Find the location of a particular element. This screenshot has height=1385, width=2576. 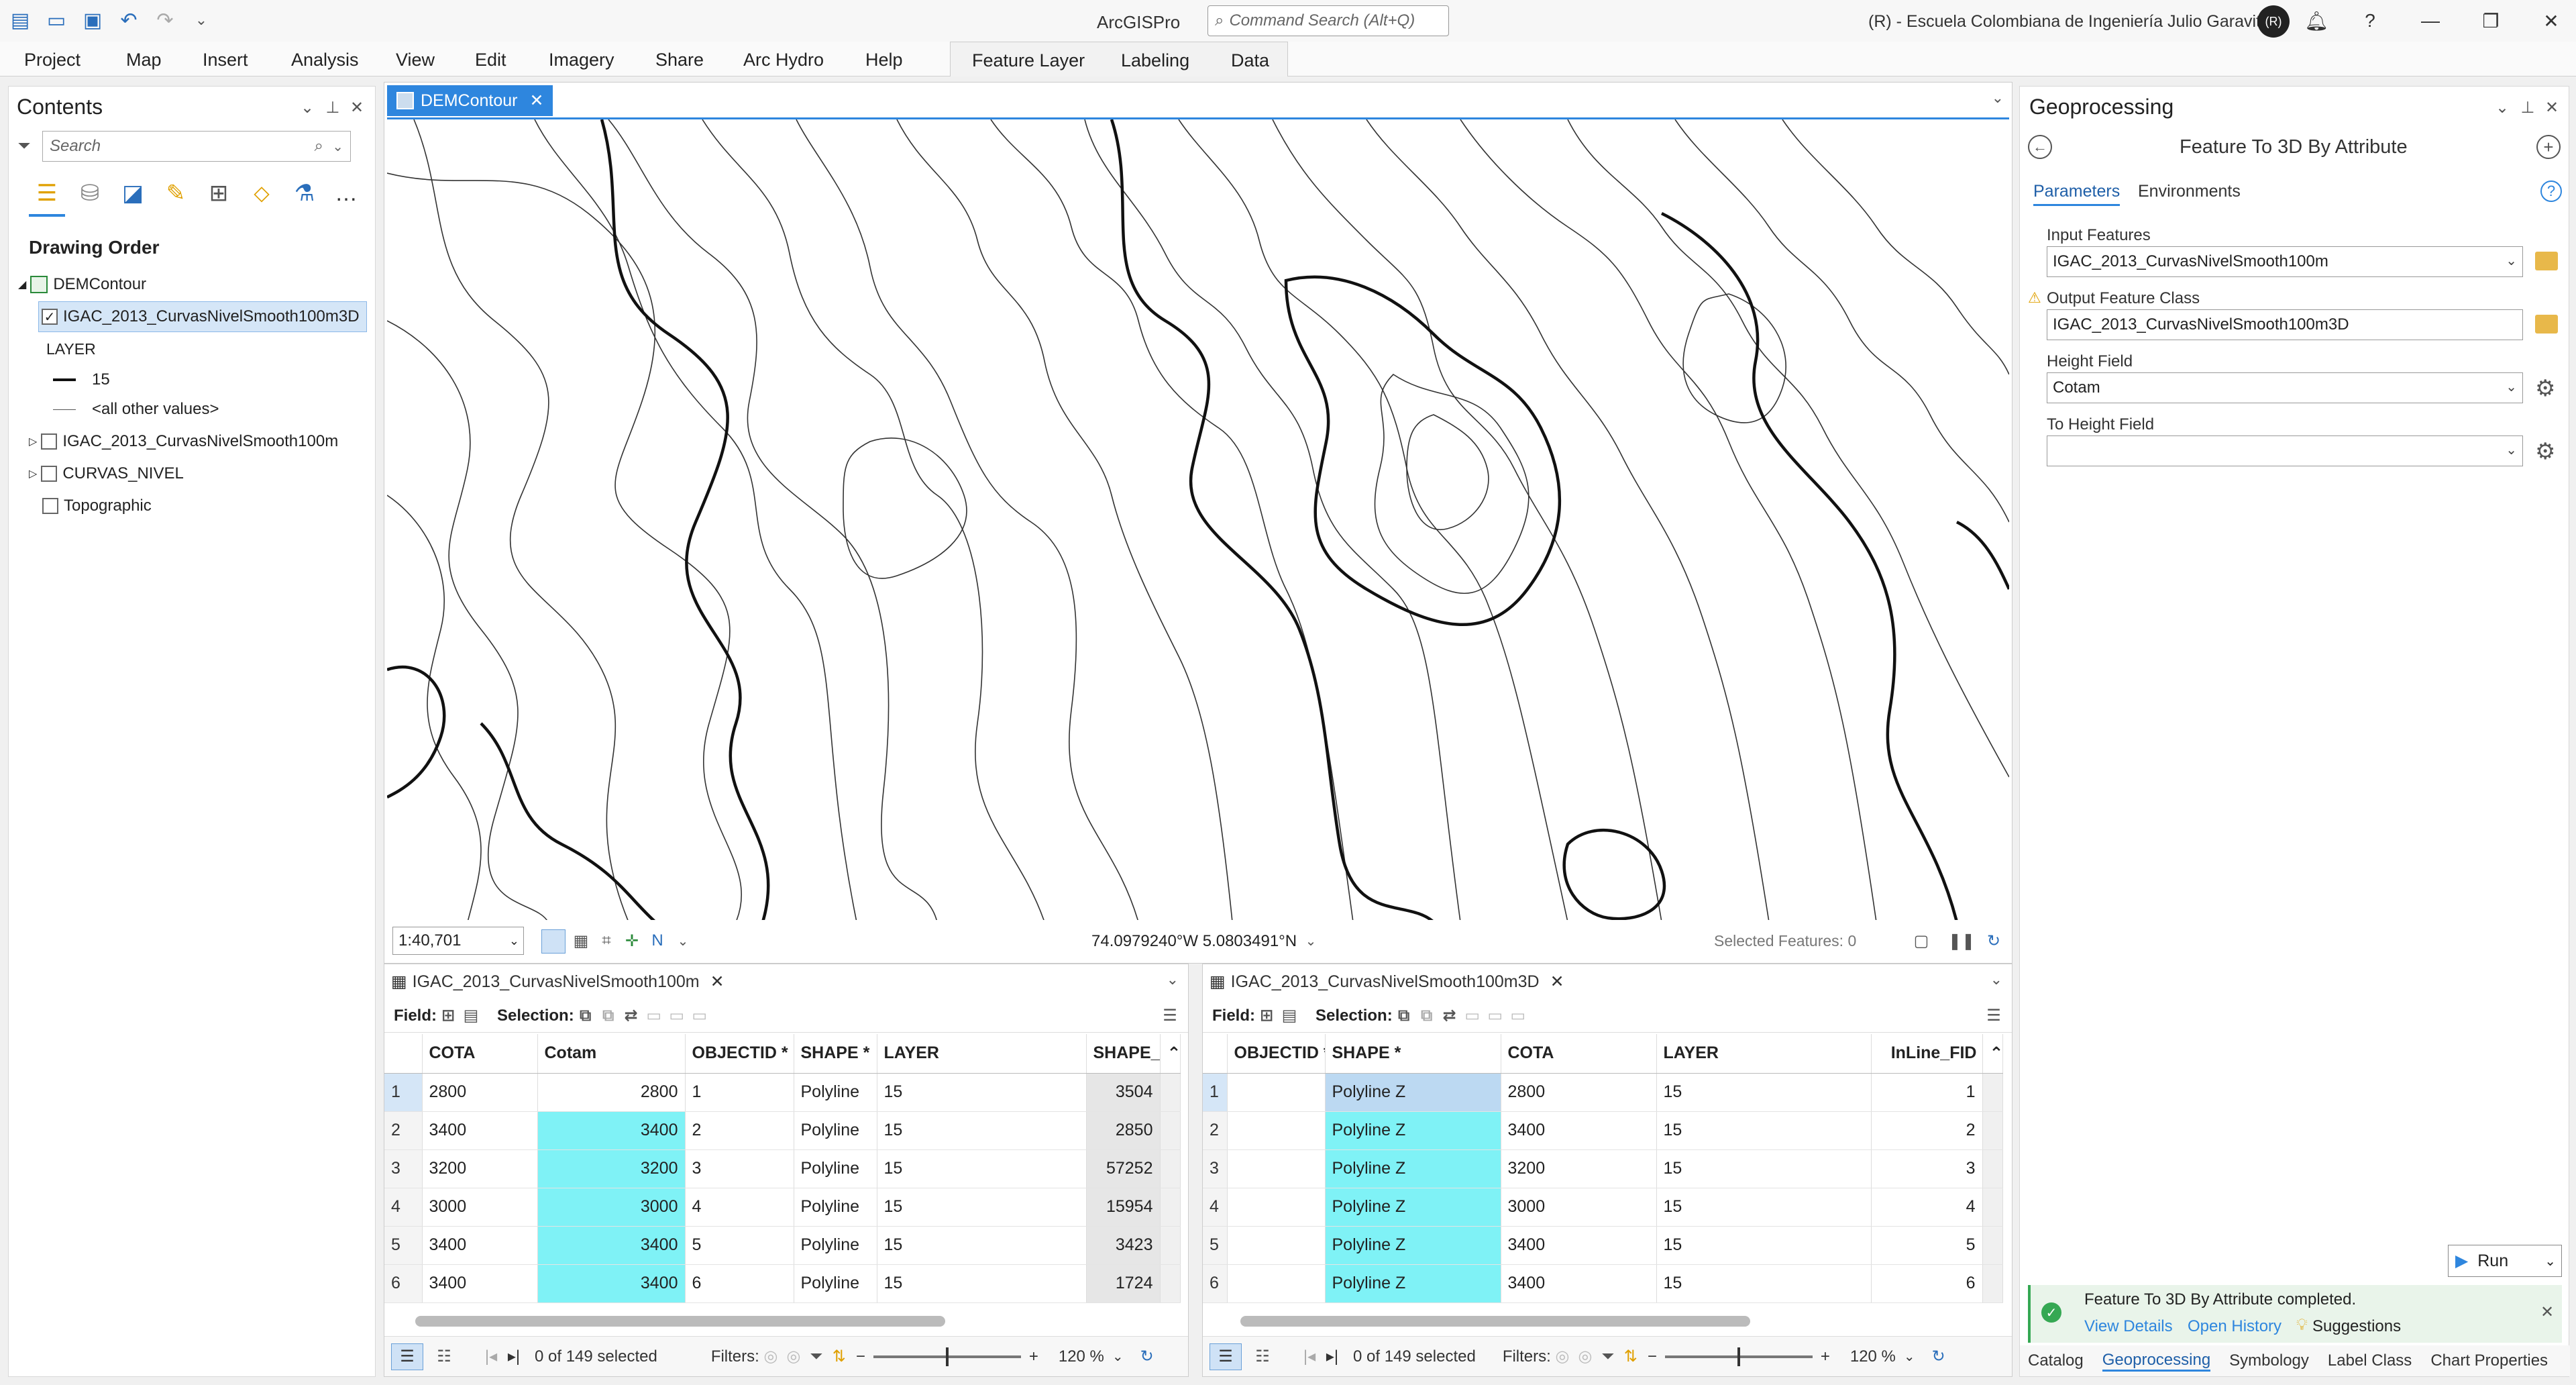

pane-menu-chevron-icon: ⌄ is located at coordinates (2502, 107).